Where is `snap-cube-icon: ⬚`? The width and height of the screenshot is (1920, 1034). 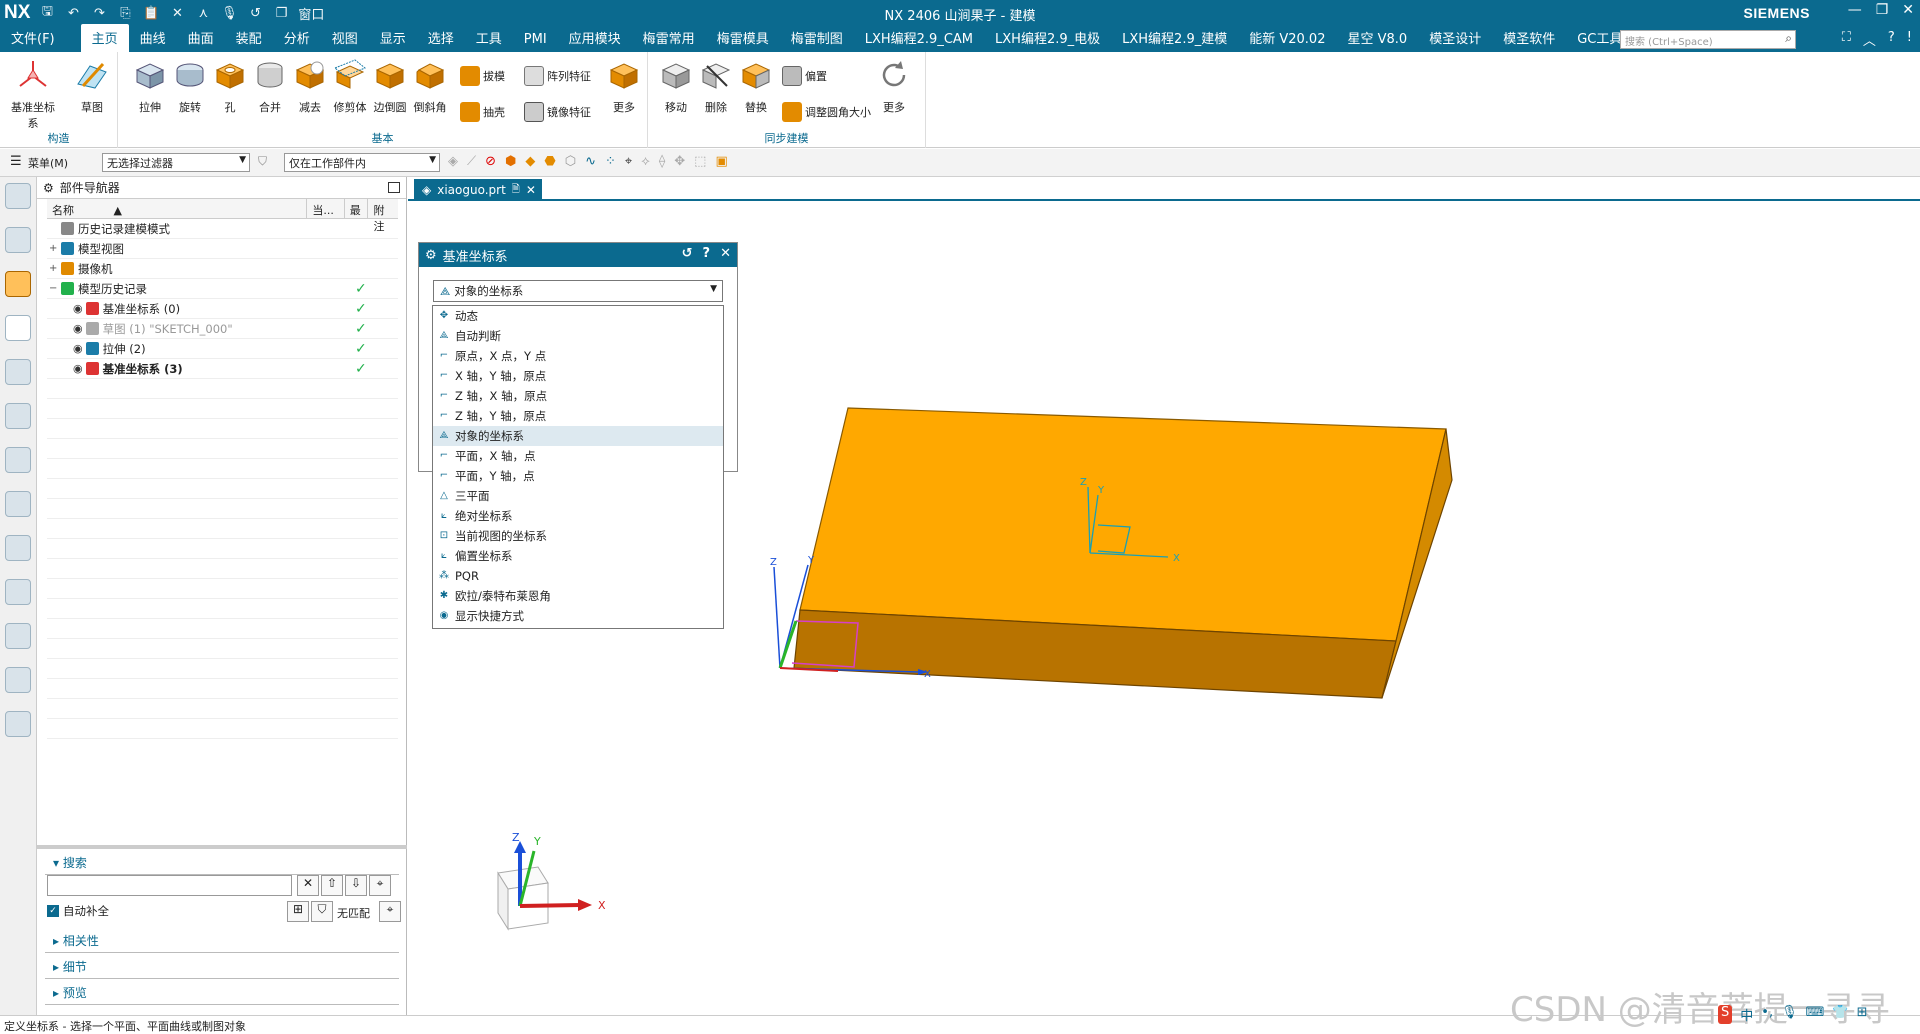
snap-cube-icon: ⬚ is located at coordinates (700, 161).